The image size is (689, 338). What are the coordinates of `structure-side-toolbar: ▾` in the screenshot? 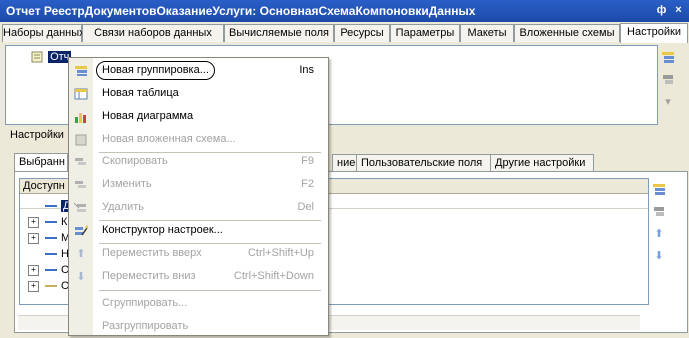 It's located at (671, 81).